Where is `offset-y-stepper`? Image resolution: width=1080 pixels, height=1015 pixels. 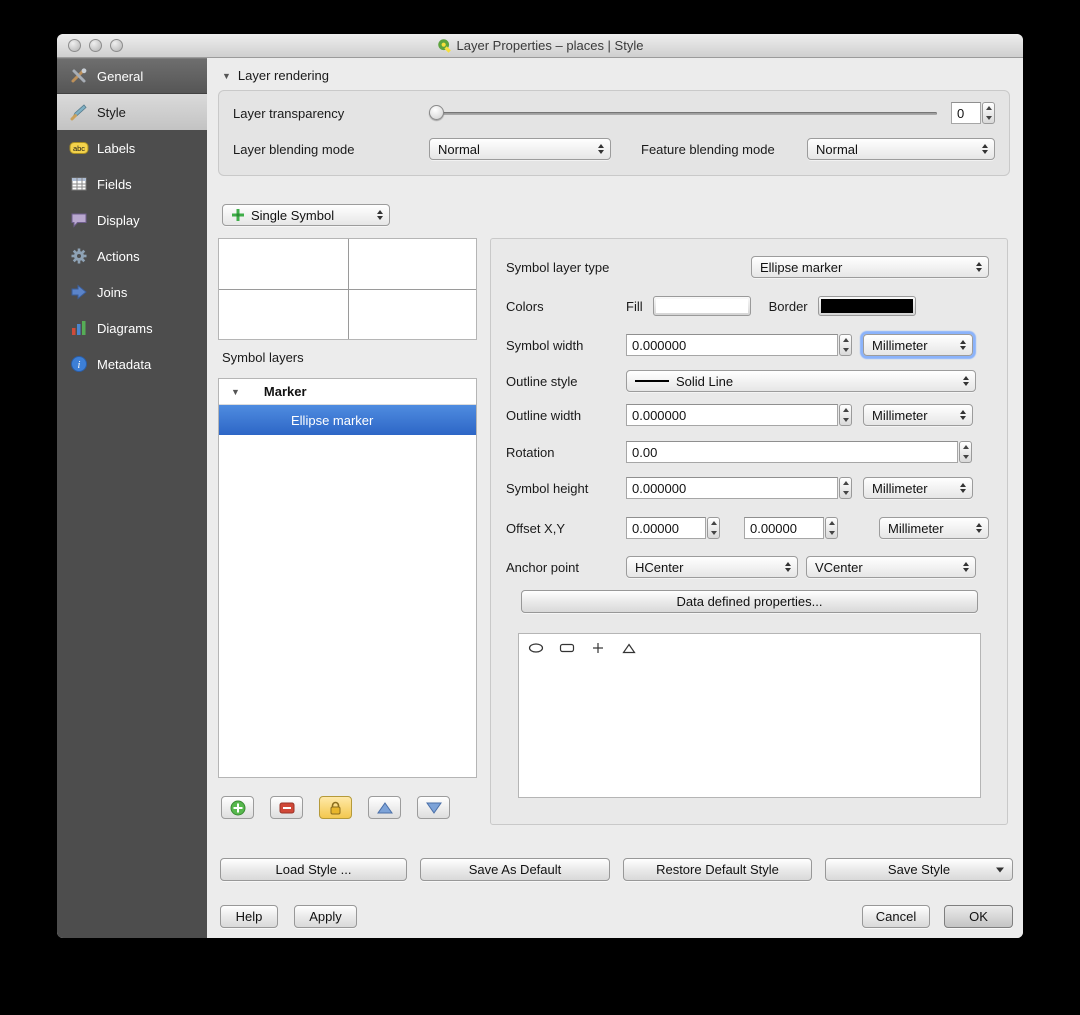 offset-y-stepper is located at coordinates (831, 528).